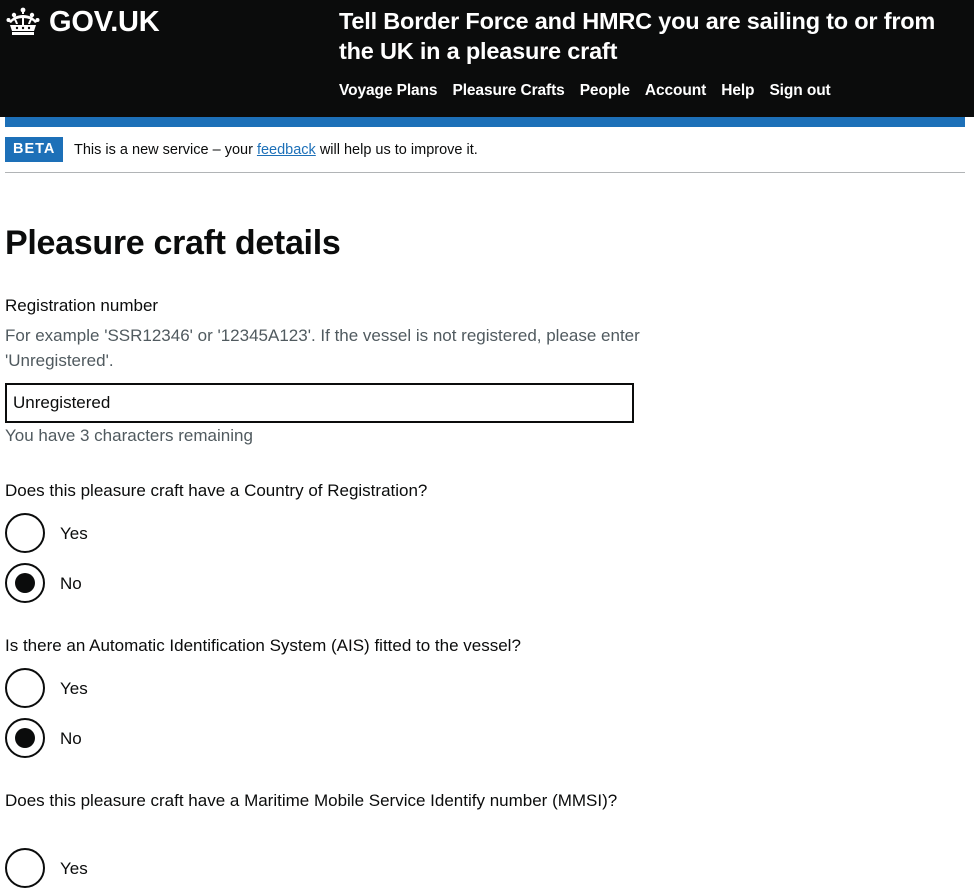 Image resolution: width=974 pixels, height=888 pixels. What do you see at coordinates (82, 305) in the screenshot?
I see `registration-number-label: Registration number` at bounding box center [82, 305].